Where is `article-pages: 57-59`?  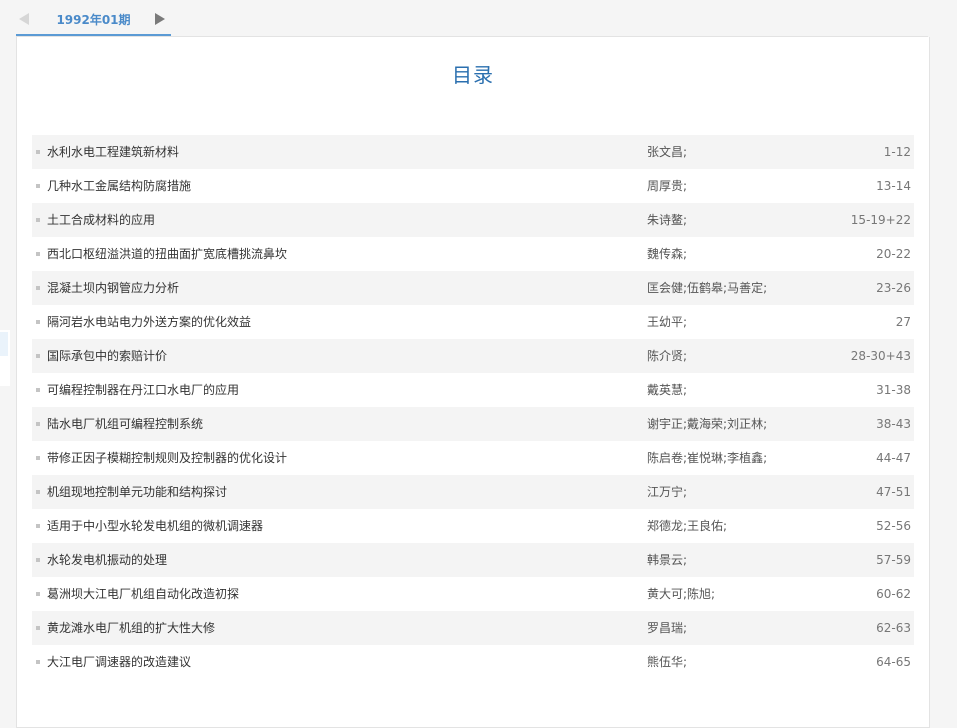
article-pages: 57-59 is located at coordinates (893, 560).